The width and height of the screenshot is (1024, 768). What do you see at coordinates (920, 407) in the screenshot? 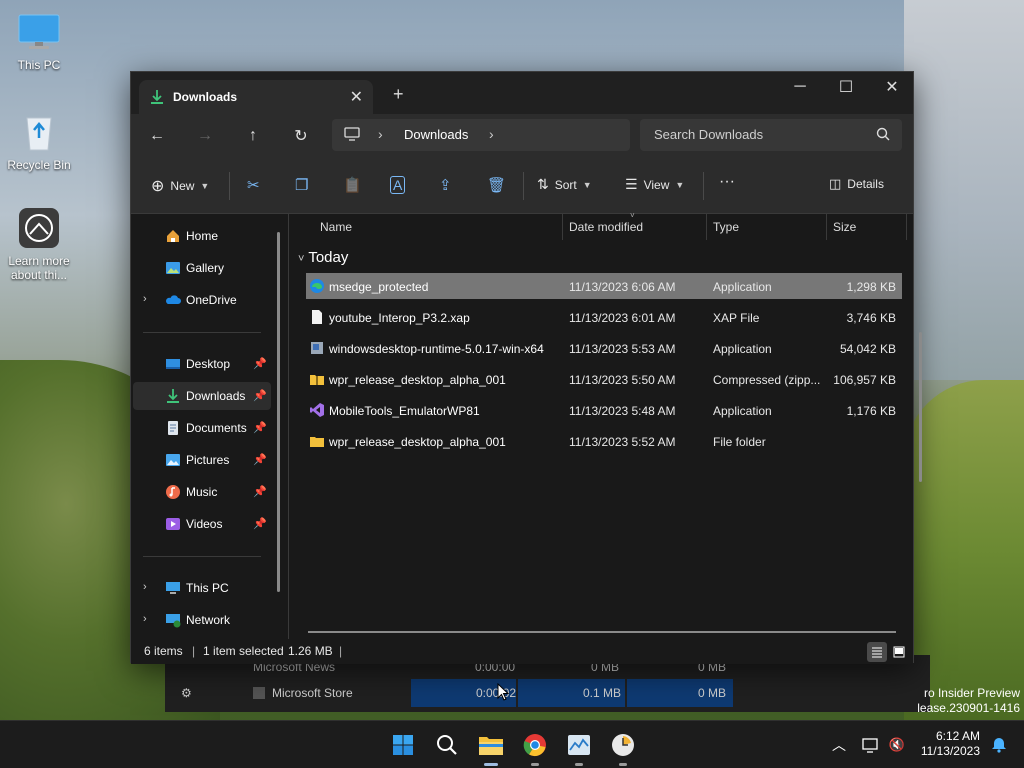
I see `vertical-scrollbar` at bounding box center [920, 407].